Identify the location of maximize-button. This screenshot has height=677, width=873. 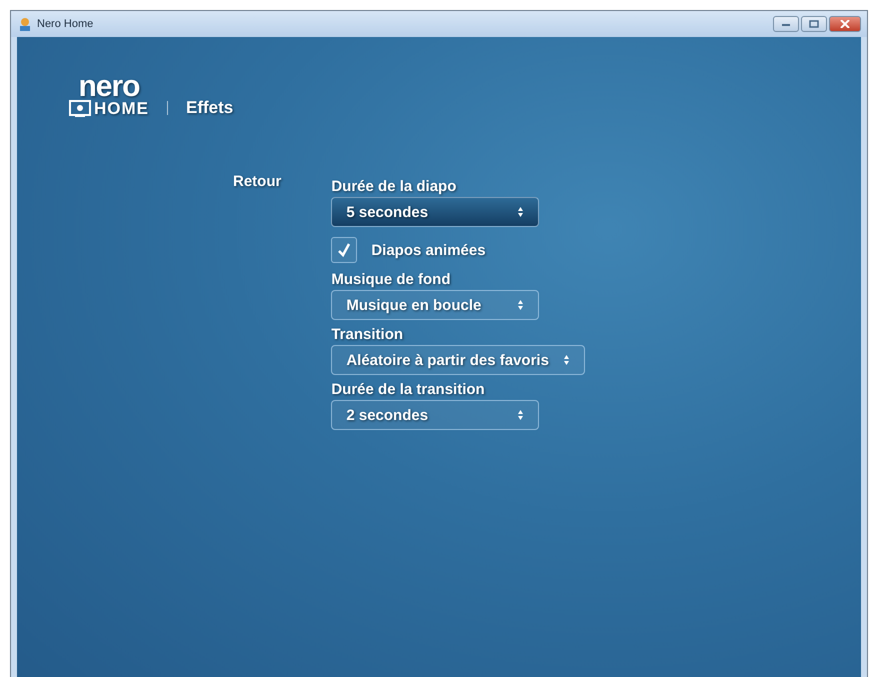
(814, 24).